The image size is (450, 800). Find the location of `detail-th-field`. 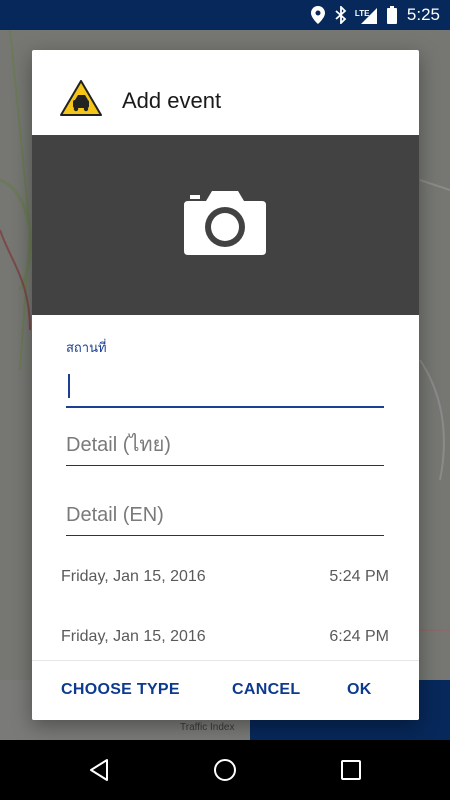

detail-th-field is located at coordinates (225, 446).